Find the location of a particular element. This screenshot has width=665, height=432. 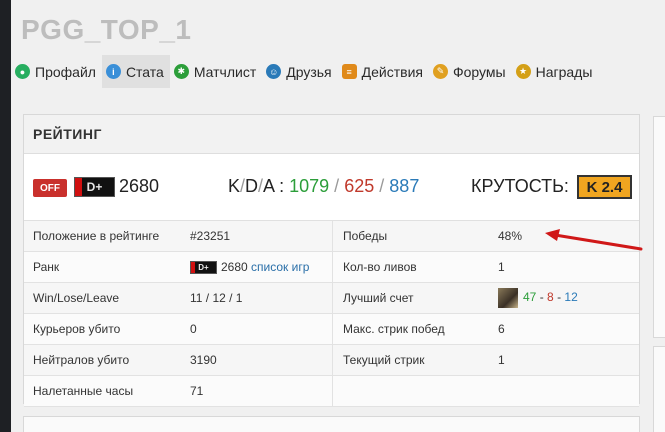

tab-forums: ✎ Форумы is located at coordinates (470, 71).